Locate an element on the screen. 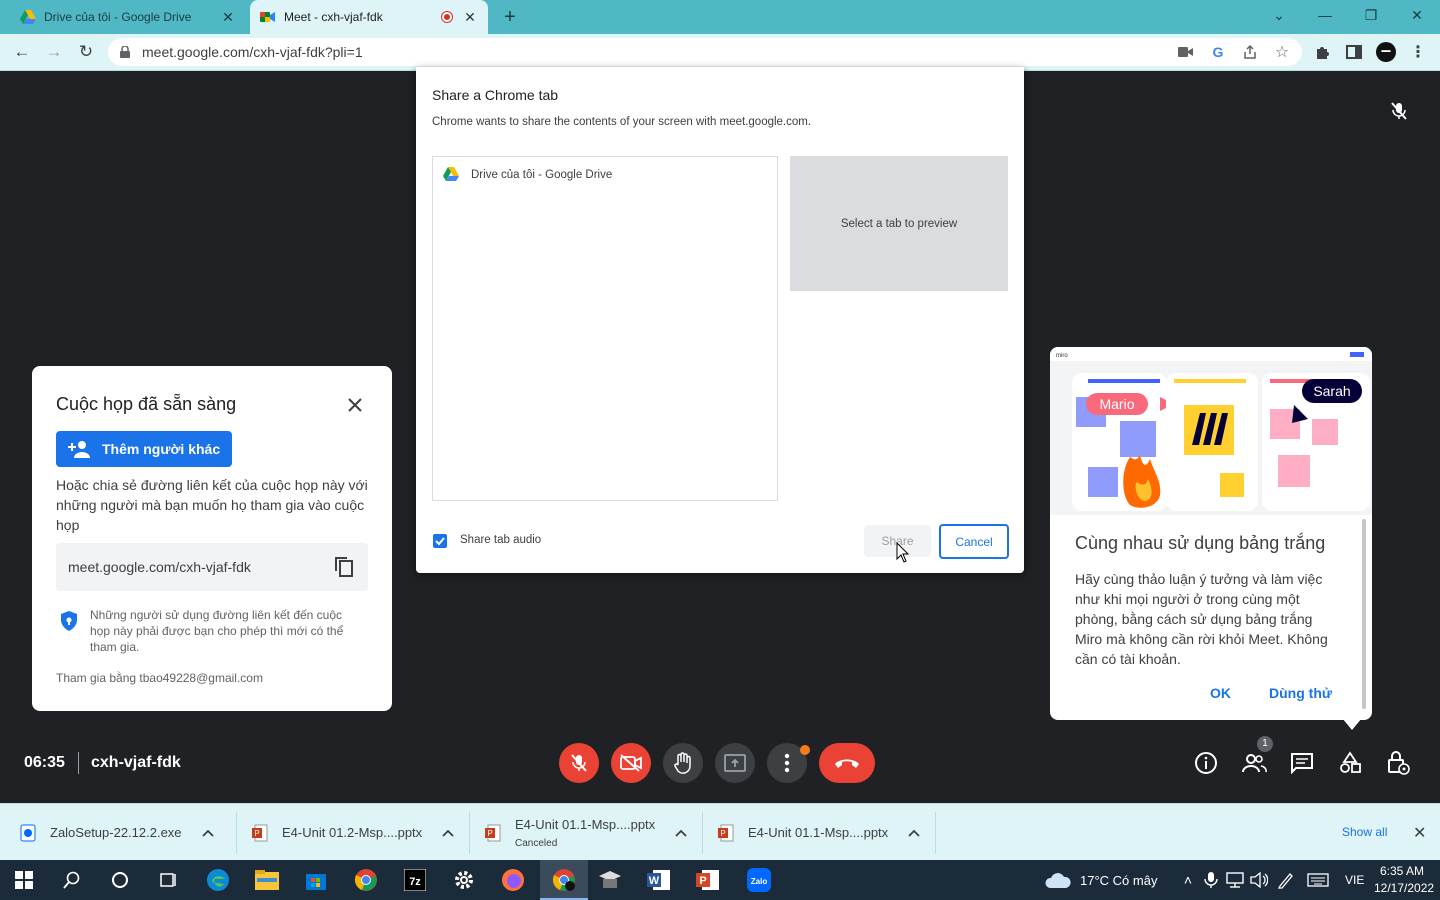  copy-icon is located at coordinates (344, 567).